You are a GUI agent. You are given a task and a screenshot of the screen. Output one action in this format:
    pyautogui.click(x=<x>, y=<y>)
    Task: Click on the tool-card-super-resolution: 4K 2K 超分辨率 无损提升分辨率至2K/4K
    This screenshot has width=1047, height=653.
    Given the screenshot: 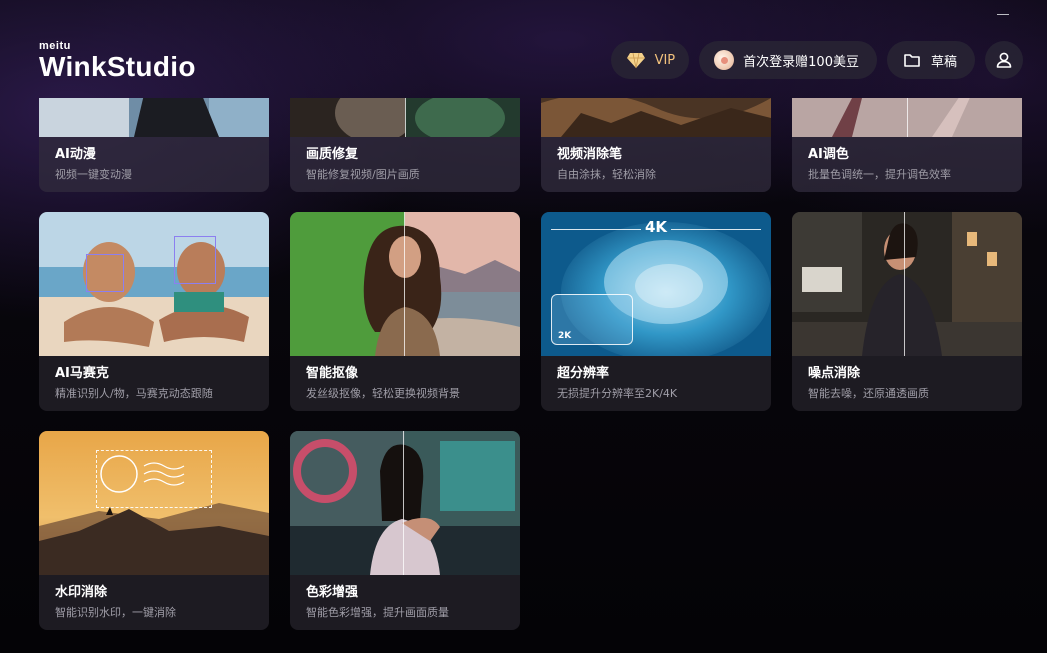 What is the action you would take?
    pyautogui.click(x=656, y=311)
    